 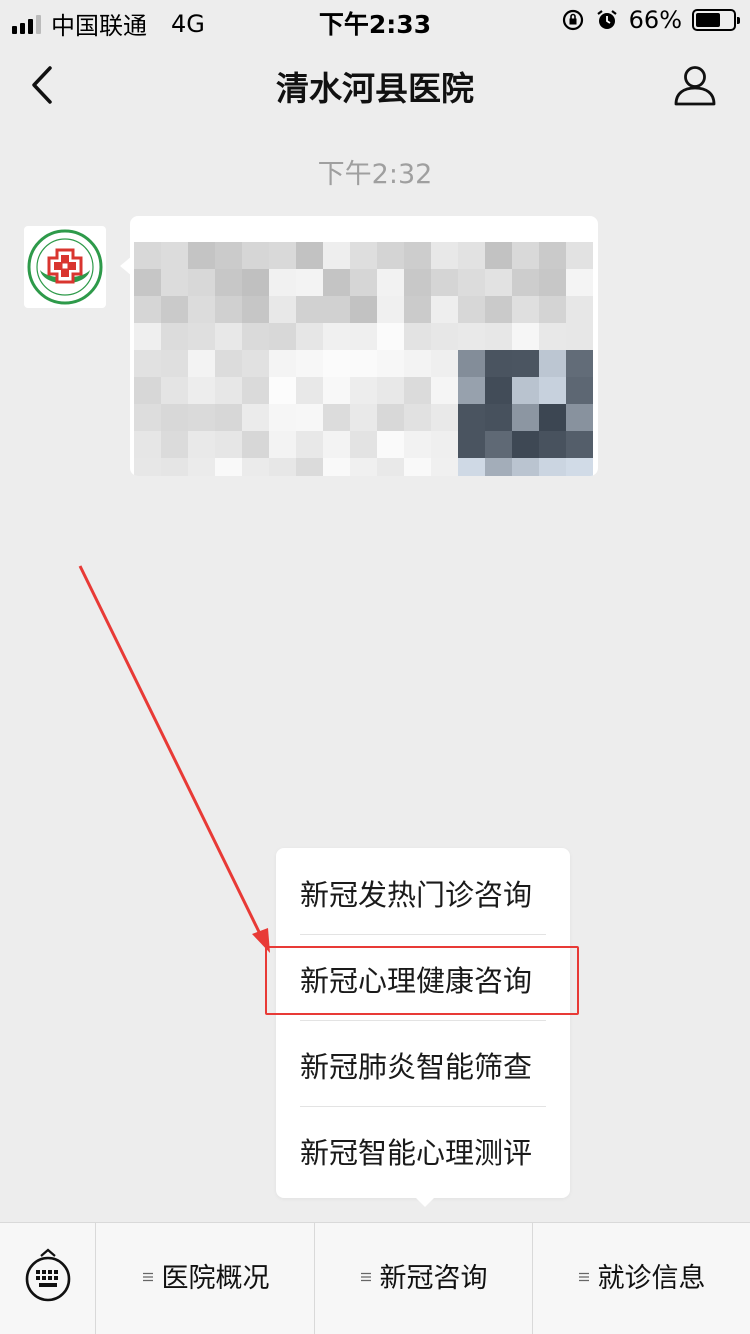 What do you see at coordinates (375, 20) in the screenshot?
I see `status-bar: 中国联通 4G 下午2:33 66%` at bounding box center [375, 20].